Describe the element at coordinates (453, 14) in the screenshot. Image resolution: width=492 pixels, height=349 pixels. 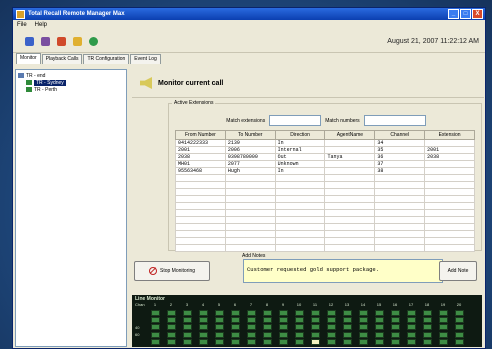
I see `minimize-button: _` at that location.